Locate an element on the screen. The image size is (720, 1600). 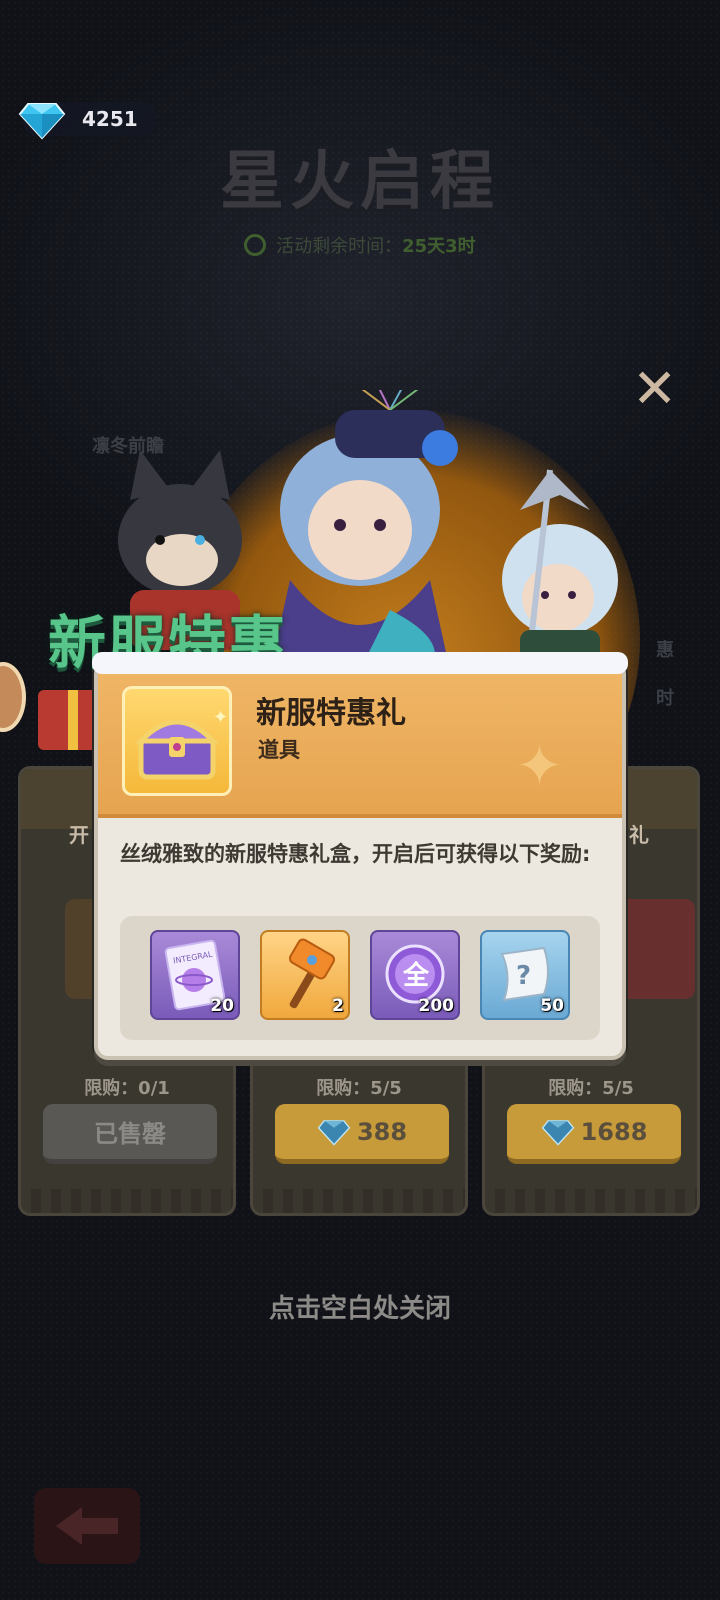
item-title: 新服特惠礼 is located at coordinates (331, 713).